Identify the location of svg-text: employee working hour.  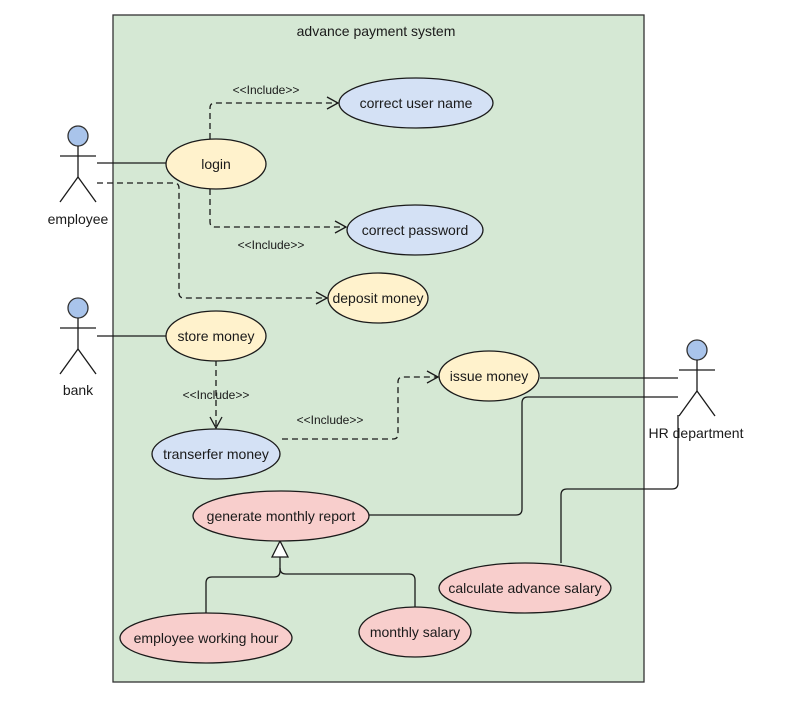
(206, 638).